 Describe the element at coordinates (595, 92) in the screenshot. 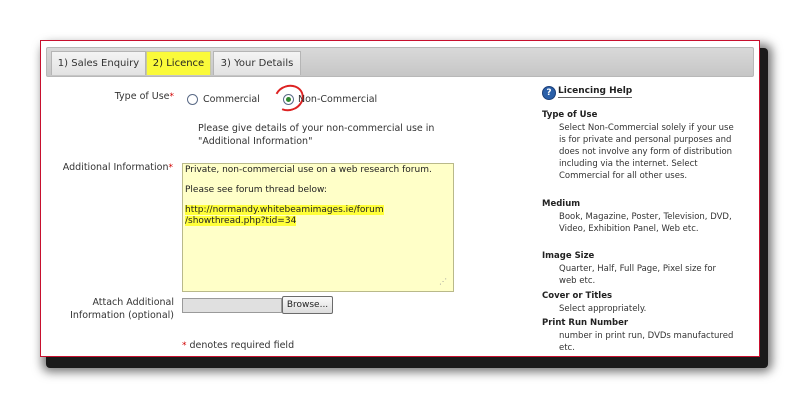

I see `help-title: Licencing Help` at that location.